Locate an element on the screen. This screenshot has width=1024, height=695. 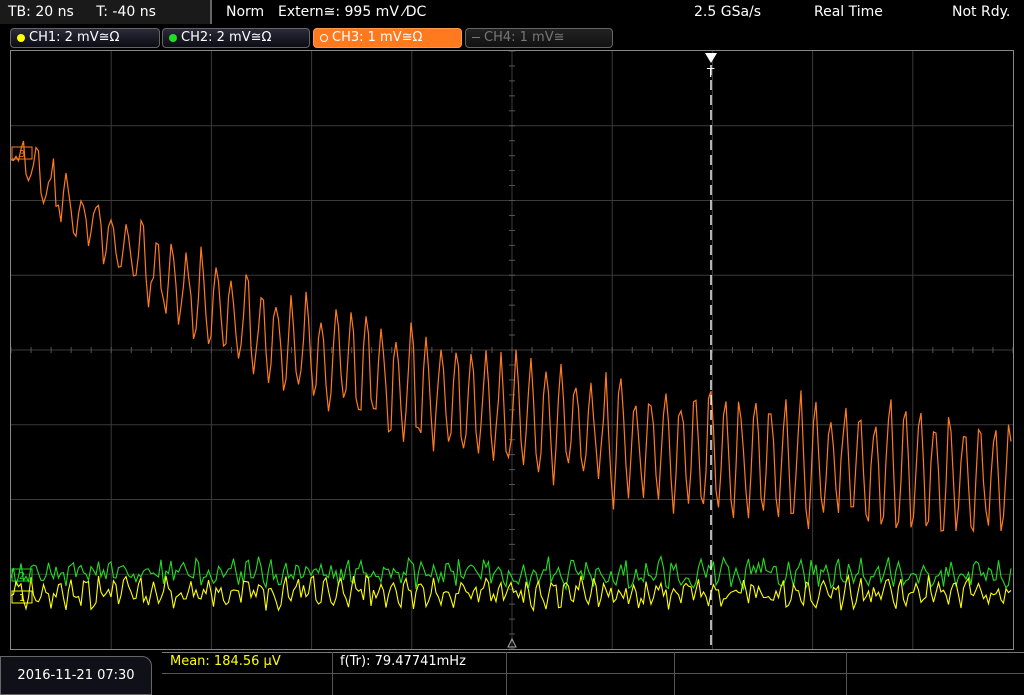
sample-rate: 2.5 GSa/s is located at coordinates (728, 12).